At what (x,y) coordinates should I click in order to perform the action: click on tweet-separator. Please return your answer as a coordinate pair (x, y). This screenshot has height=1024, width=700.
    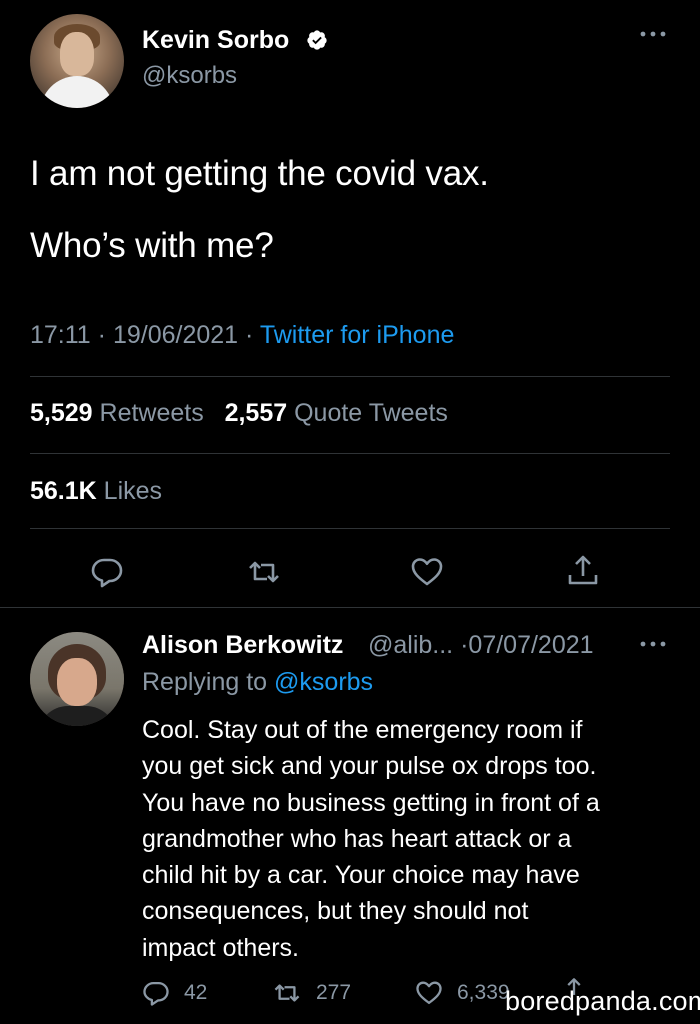
    Looking at the image, I should click on (350, 607).